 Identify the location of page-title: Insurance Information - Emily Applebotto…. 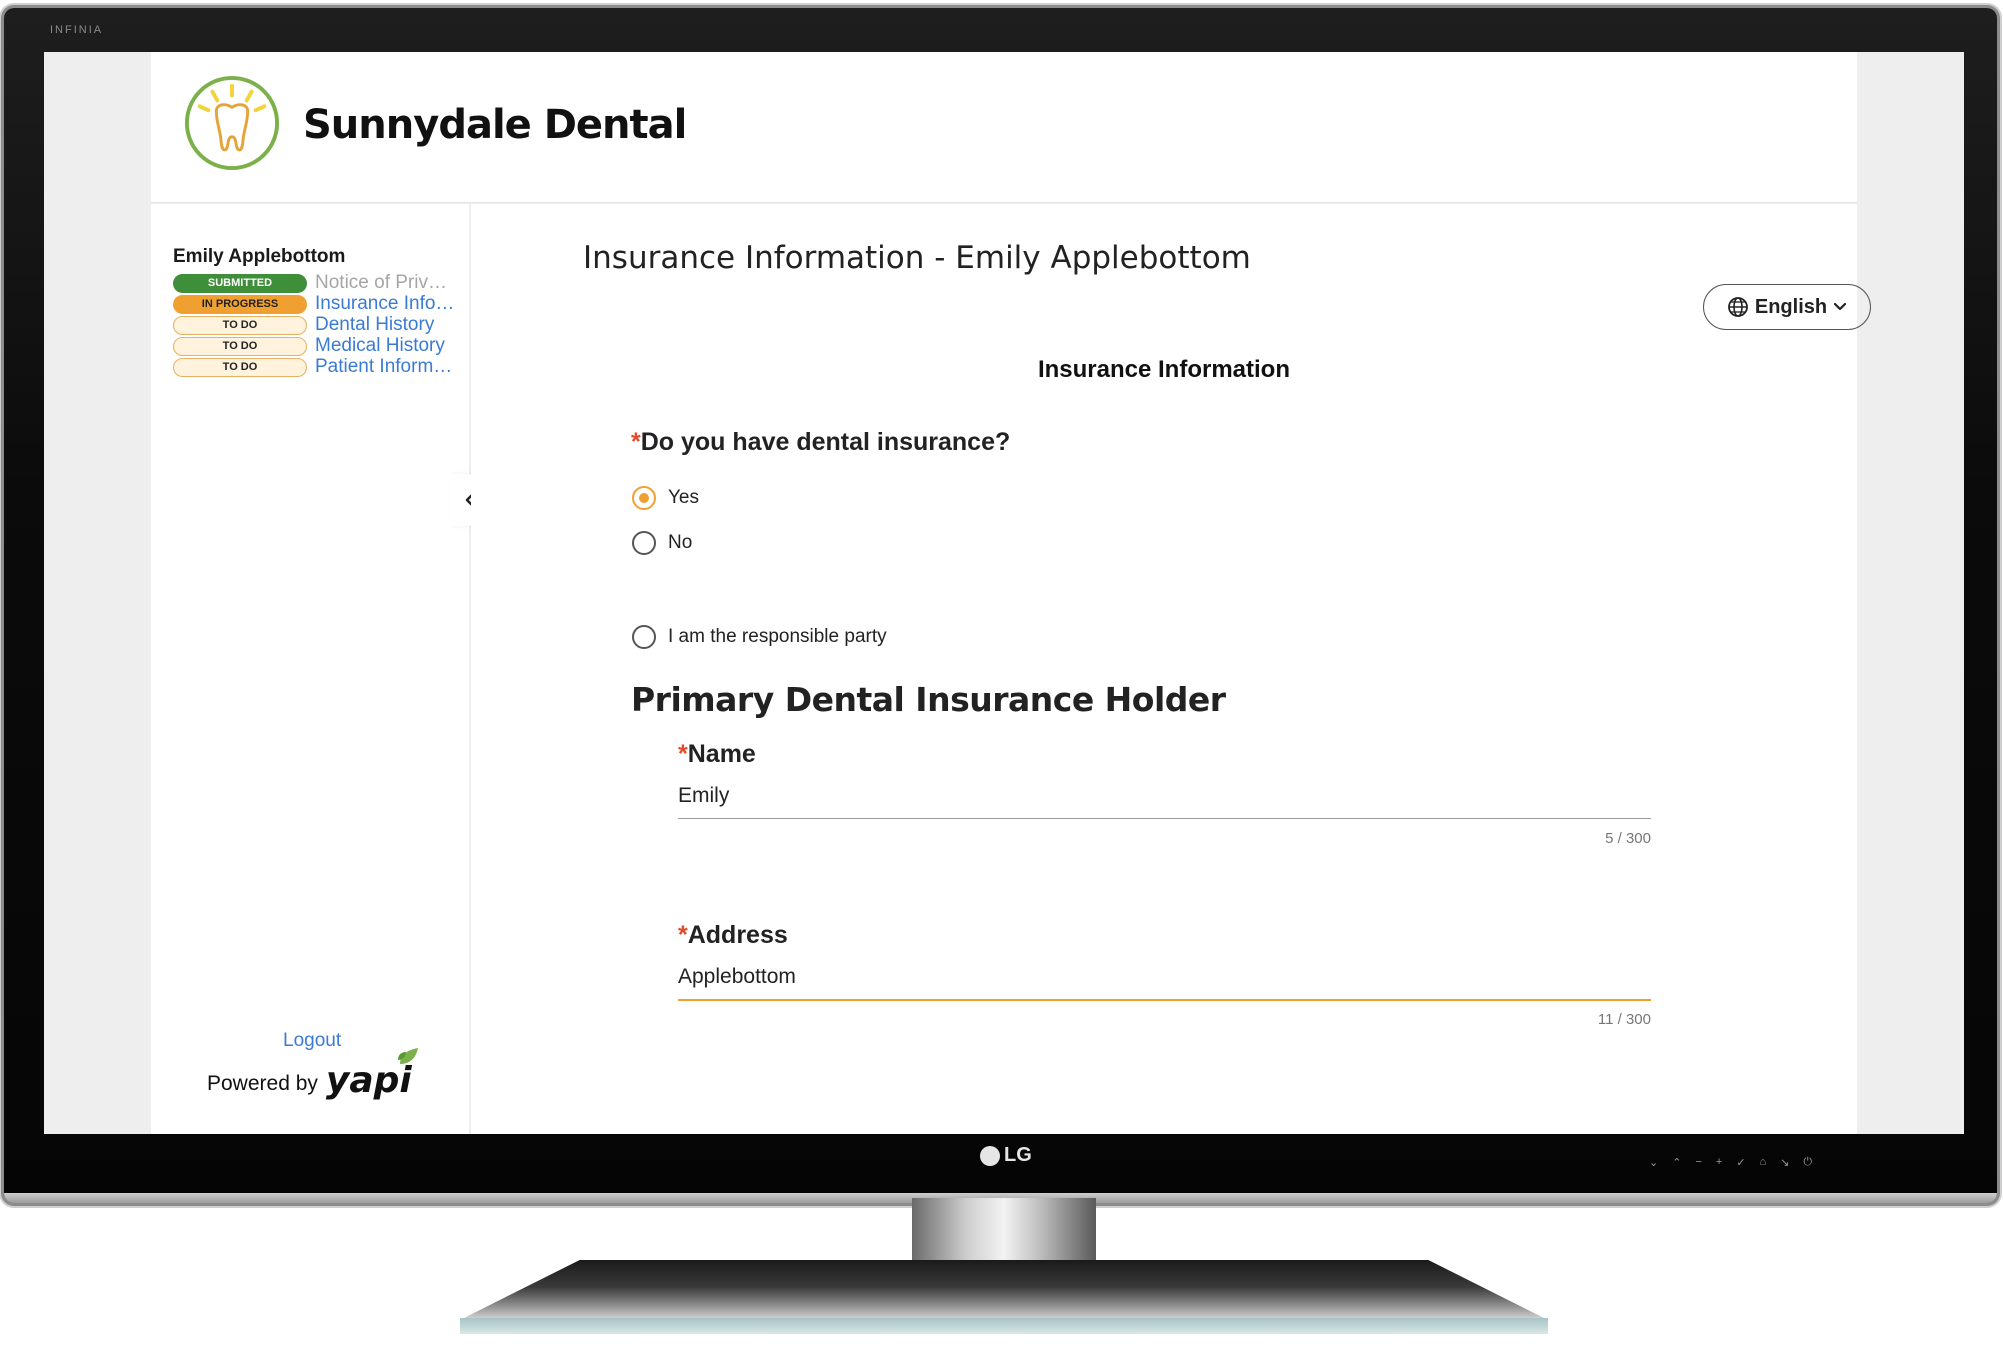
(917, 258).